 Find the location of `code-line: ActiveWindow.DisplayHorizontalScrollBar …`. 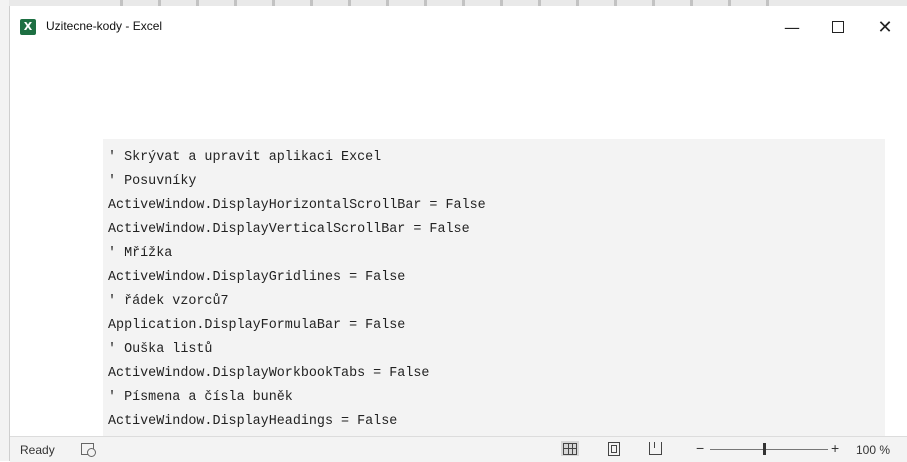

code-line: ActiveWindow.DisplayHorizontalScrollBar … is located at coordinates (297, 205).